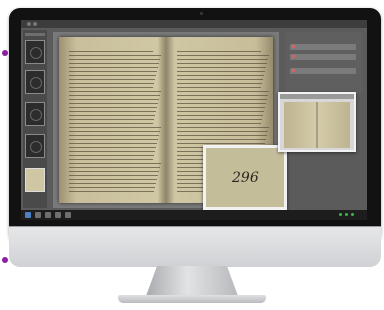 The width and height of the screenshot is (384, 310). Describe the element at coordinates (194, 215) in the screenshot. I see `taskbar` at that location.